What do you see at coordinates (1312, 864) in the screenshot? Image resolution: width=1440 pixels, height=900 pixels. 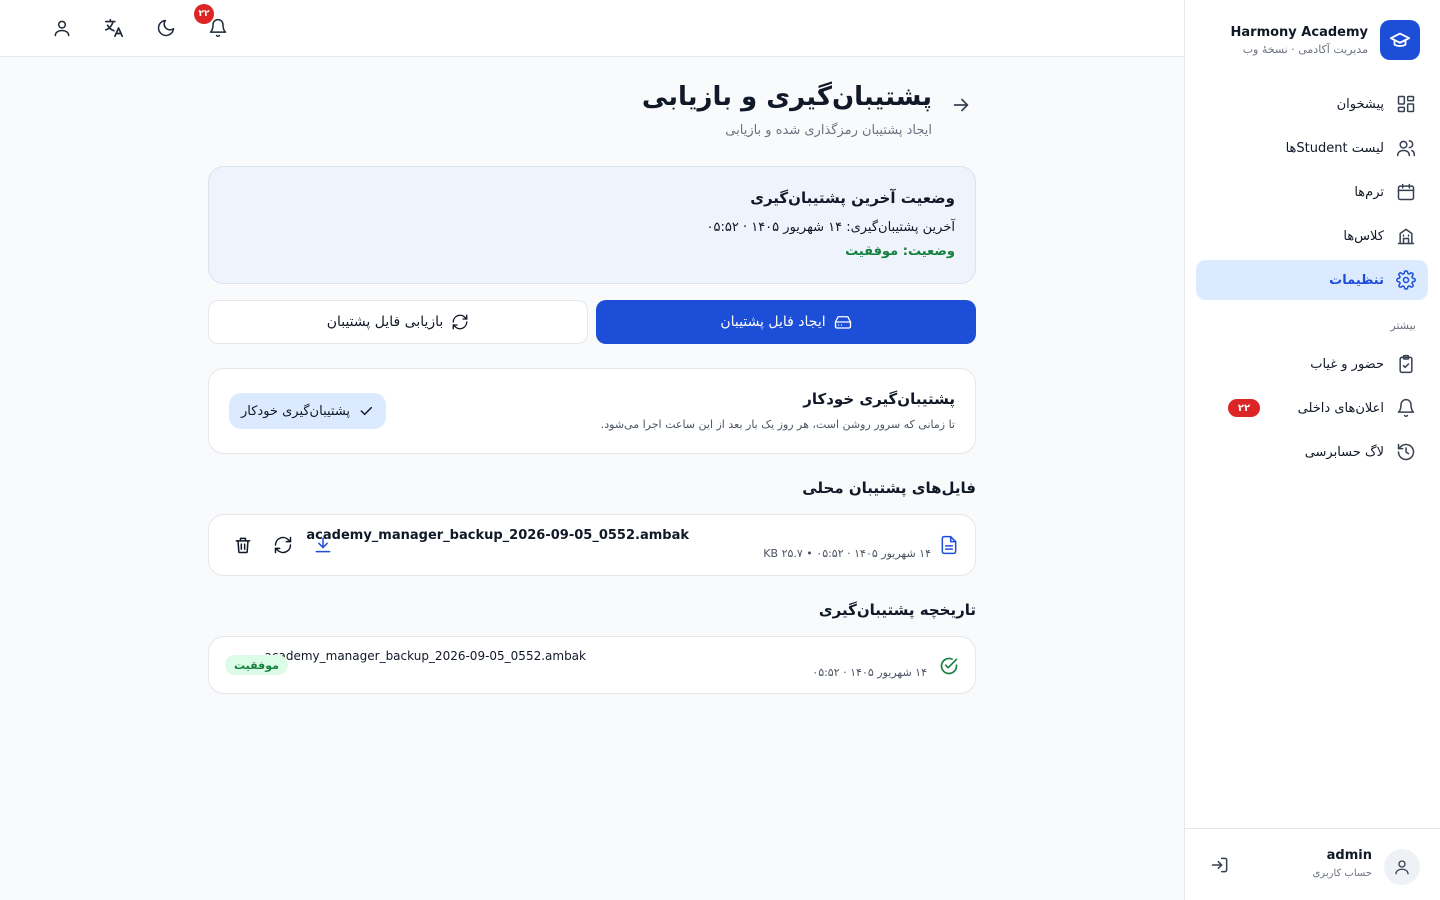 I see `user-account: admin حساب کاربری` at bounding box center [1312, 864].